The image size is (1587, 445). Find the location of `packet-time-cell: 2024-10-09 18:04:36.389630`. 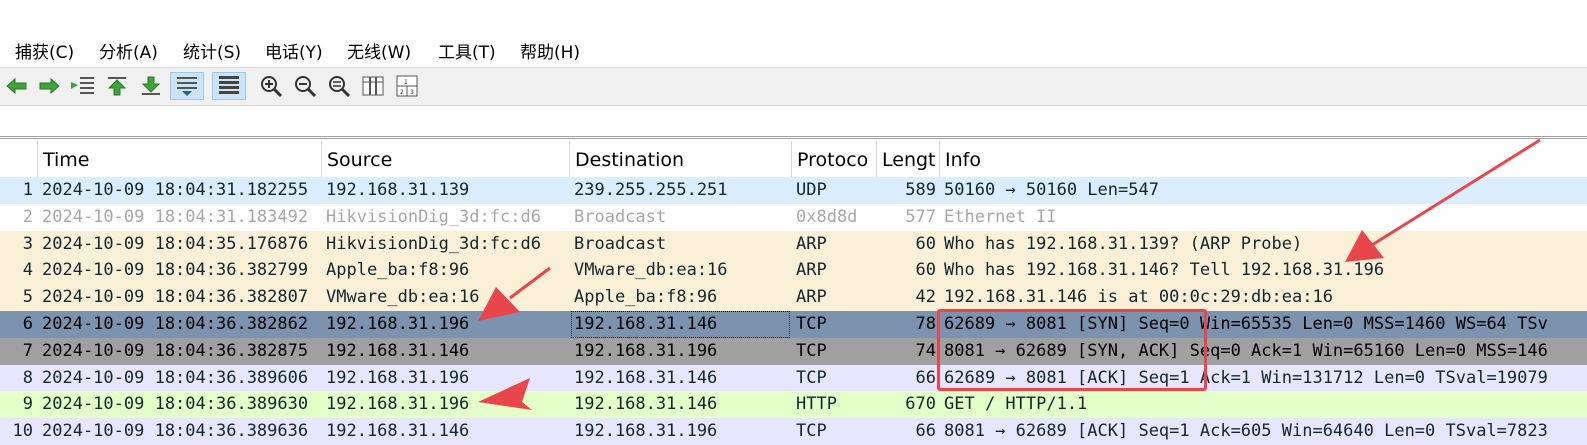

packet-time-cell: 2024-10-09 18:04:36.389630 is located at coordinates (175, 404).